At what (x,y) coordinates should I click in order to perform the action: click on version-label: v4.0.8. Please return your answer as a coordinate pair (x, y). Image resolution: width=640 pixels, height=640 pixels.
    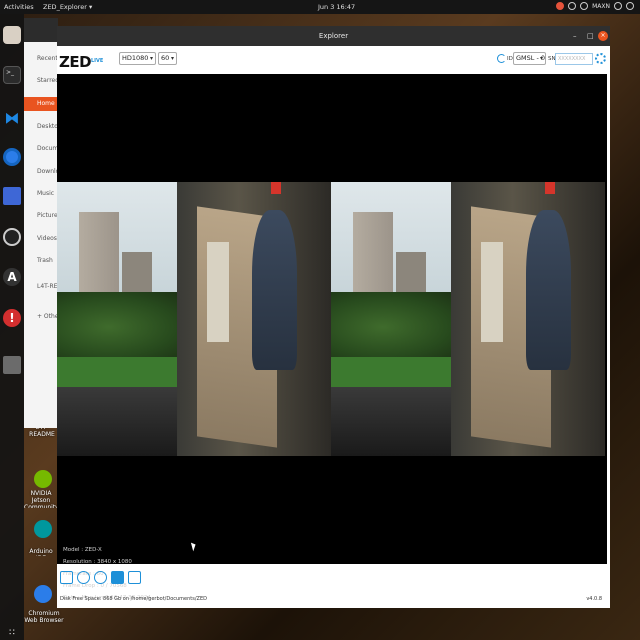
    Looking at the image, I should click on (594, 599).